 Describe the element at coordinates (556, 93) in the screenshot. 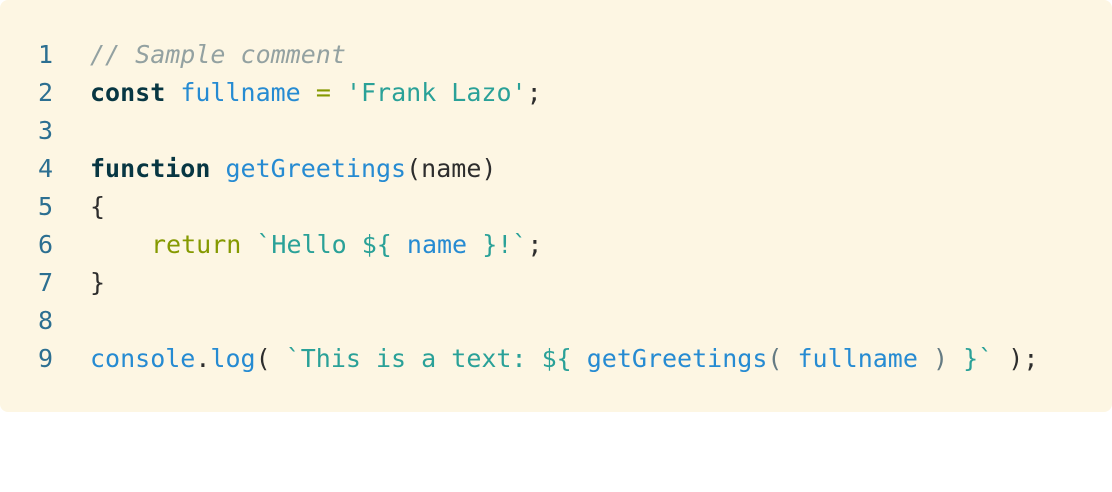

I see `code-line: 2 const fullname = 'Frank Lazo';` at that location.